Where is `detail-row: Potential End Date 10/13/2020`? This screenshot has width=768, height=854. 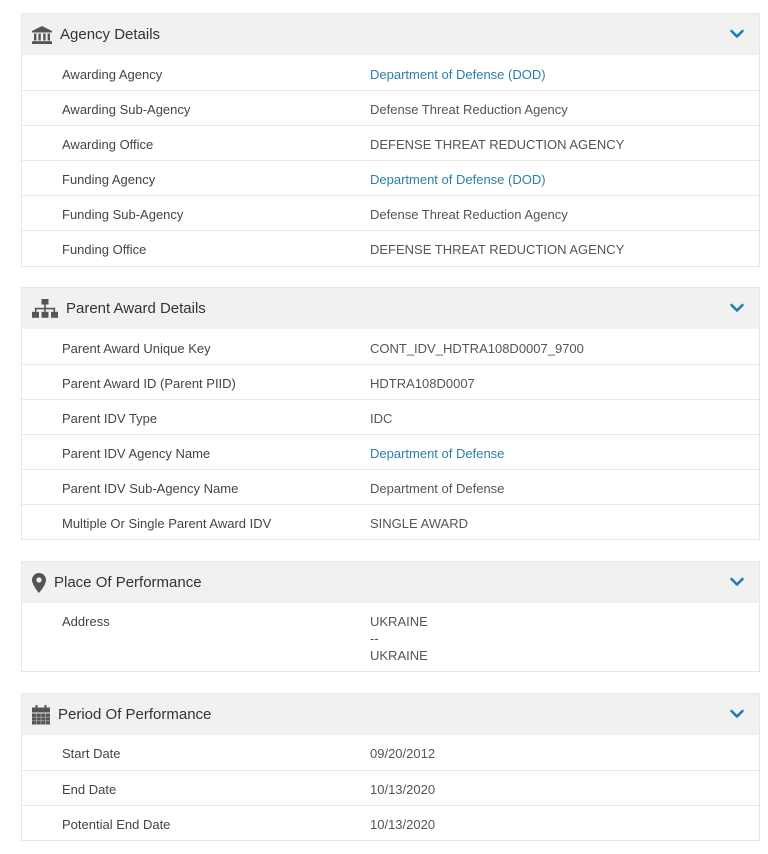
detail-row: Potential End Date 10/13/2020 is located at coordinates (390, 822).